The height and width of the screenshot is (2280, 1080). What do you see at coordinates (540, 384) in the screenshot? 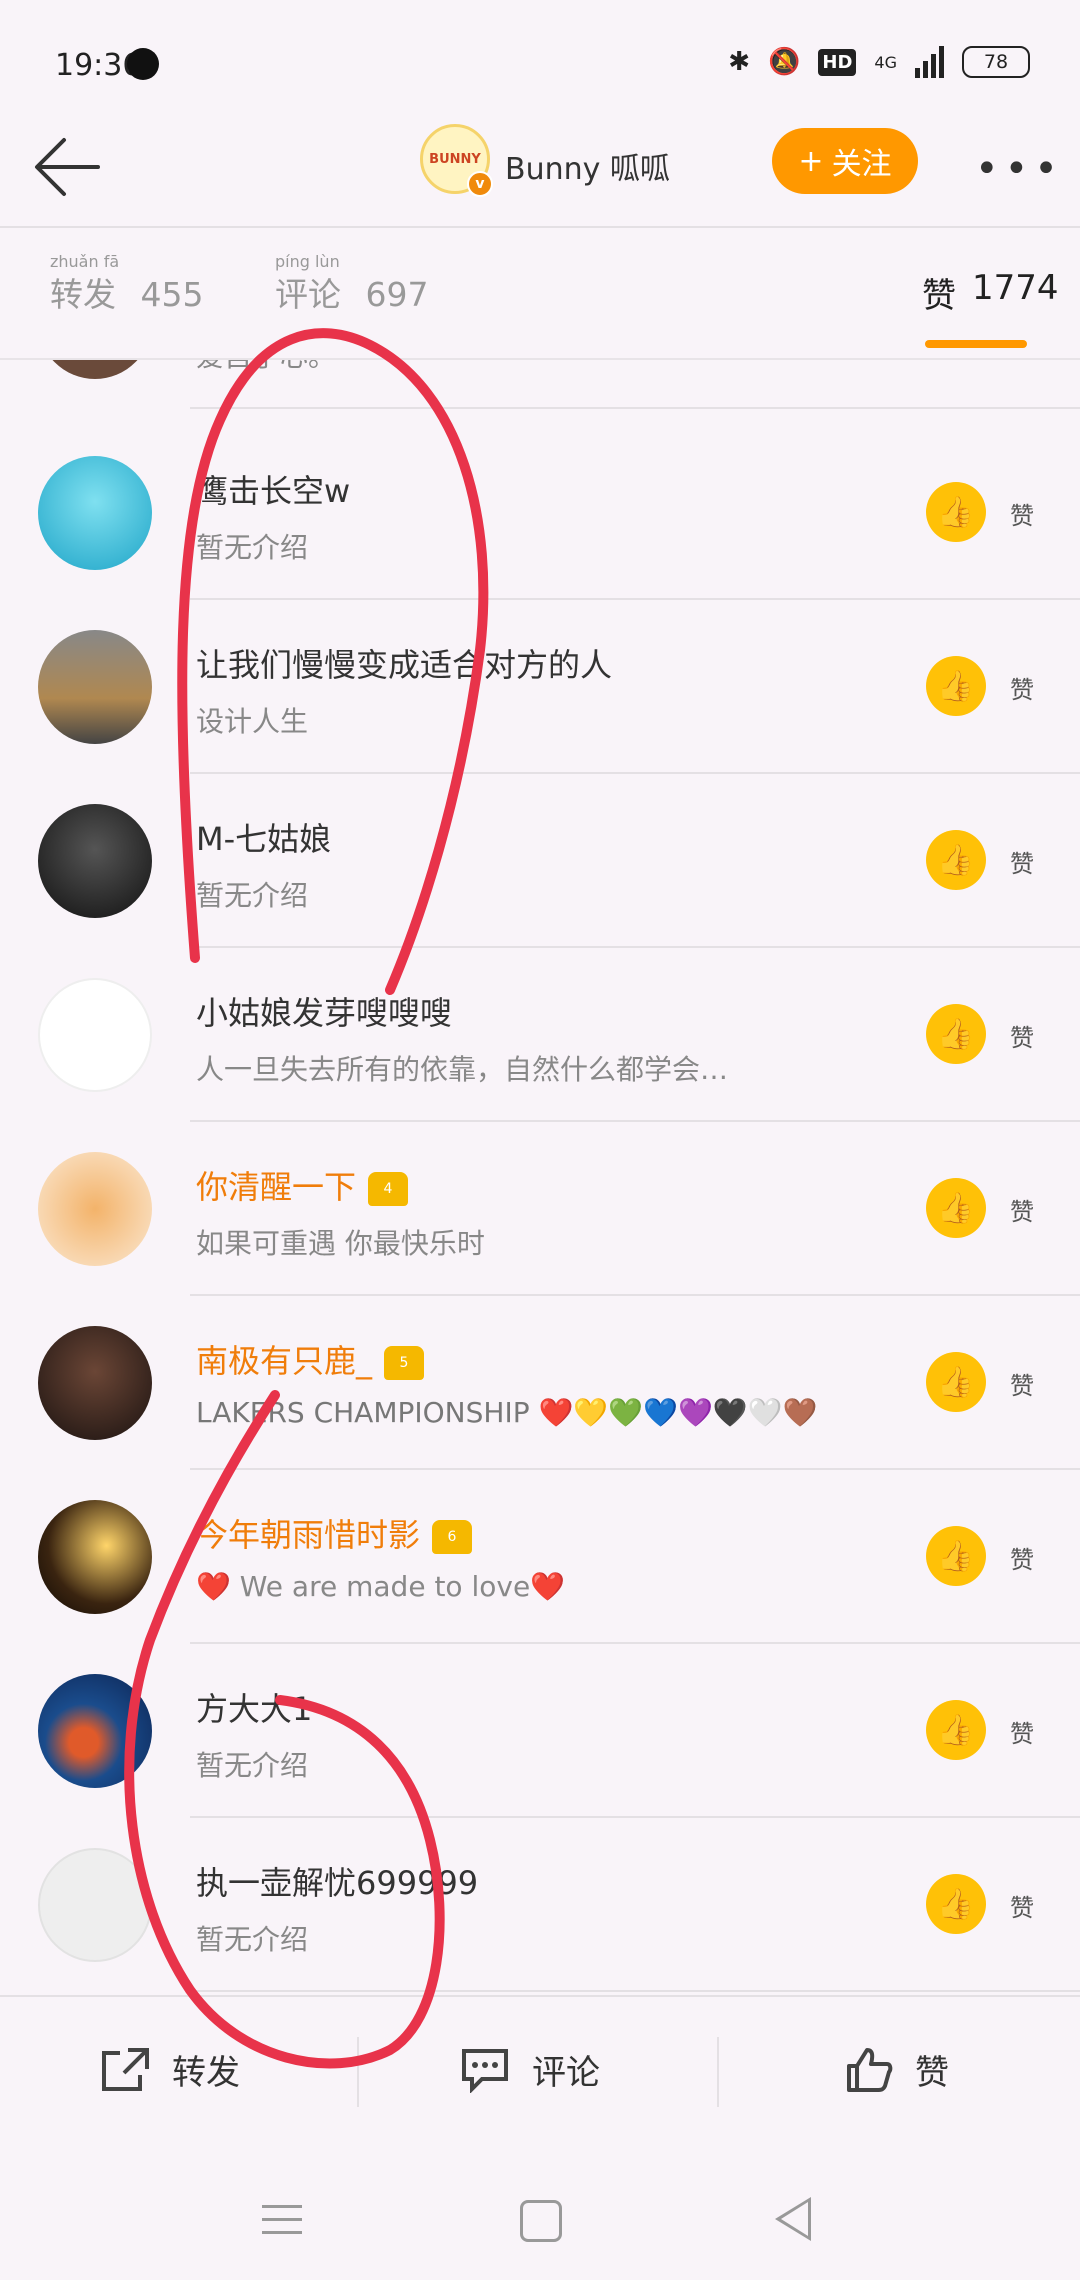
I see `list-item: 爱自手心。` at bounding box center [540, 384].